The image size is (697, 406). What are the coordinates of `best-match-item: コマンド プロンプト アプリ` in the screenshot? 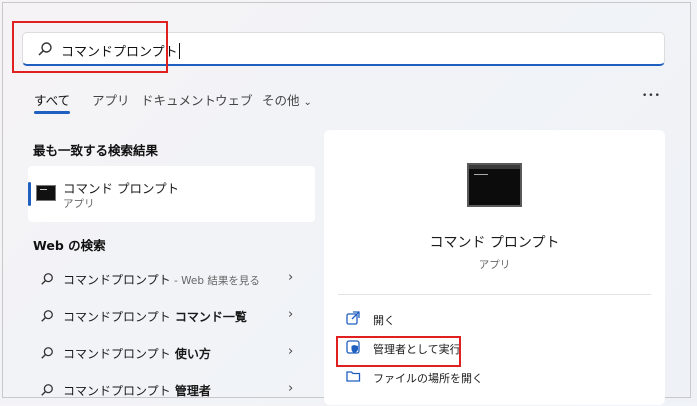 It's located at (171, 194).